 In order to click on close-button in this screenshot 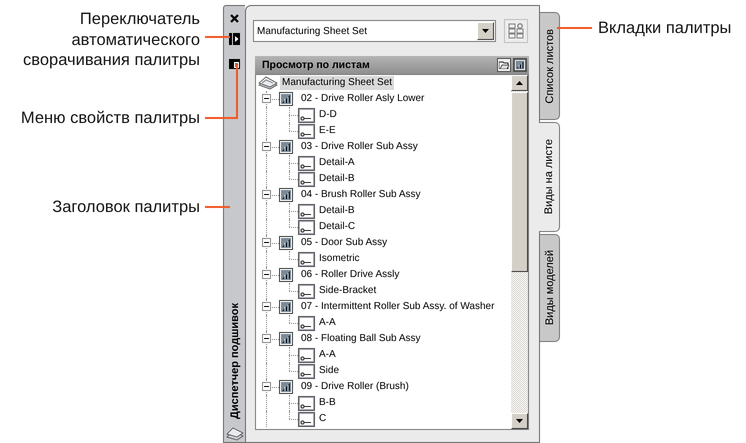, I will do `click(234, 18)`.